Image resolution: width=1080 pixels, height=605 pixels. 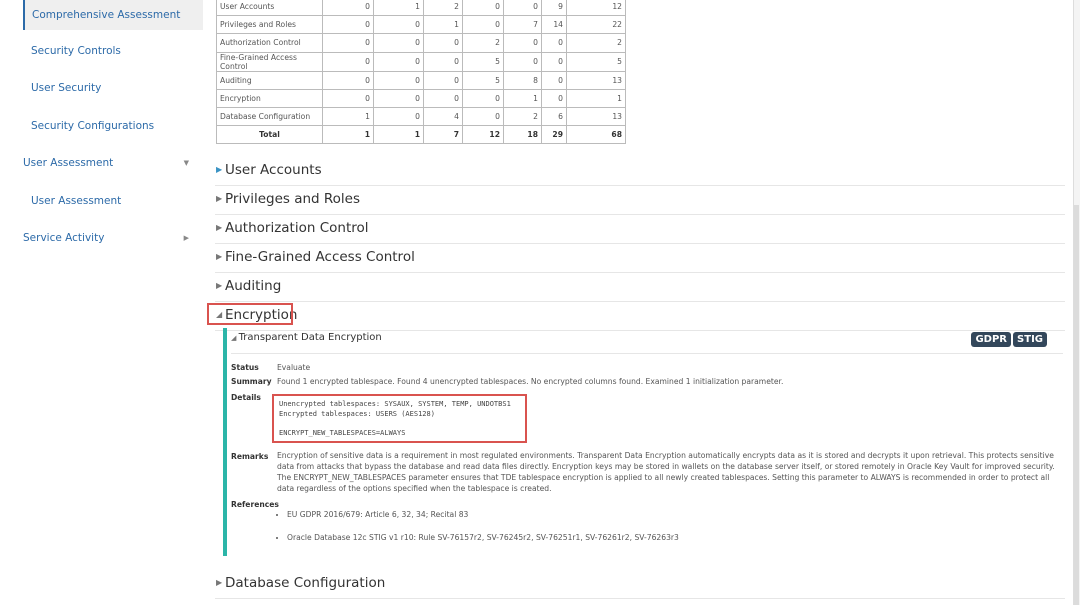 What do you see at coordinates (294, 367) in the screenshot?
I see `status-value: Evaluate` at bounding box center [294, 367].